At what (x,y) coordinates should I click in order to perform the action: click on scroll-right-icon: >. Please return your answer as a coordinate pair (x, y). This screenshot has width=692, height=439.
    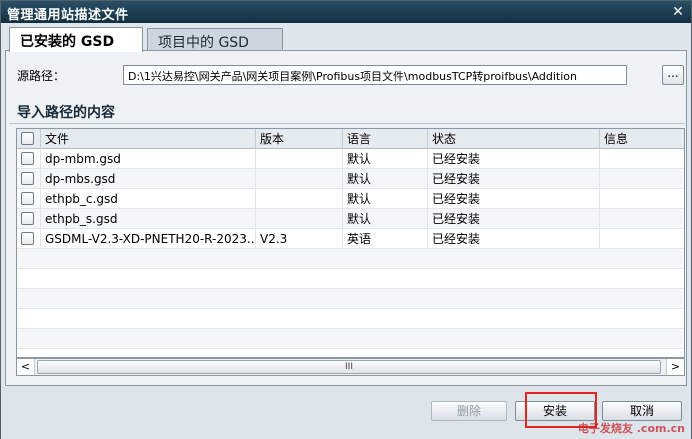
    Looking at the image, I should click on (675, 367).